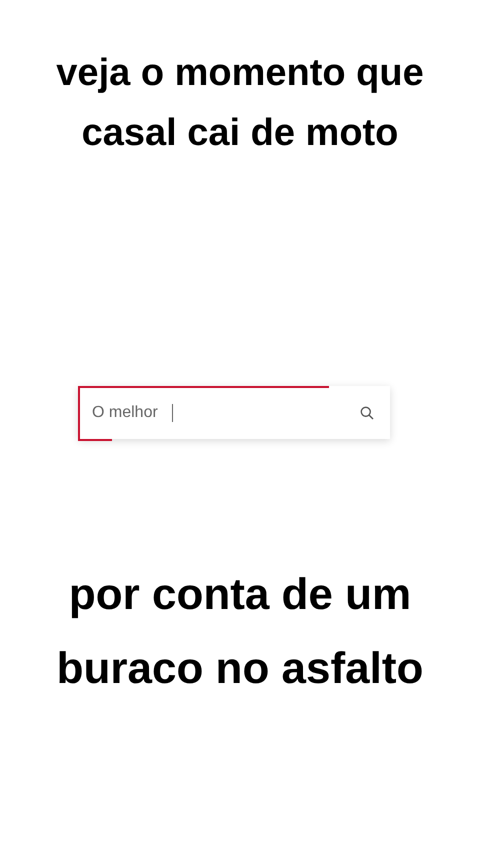  What do you see at coordinates (234, 412) in the screenshot?
I see `search-field: O melhor` at bounding box center [234, 412].